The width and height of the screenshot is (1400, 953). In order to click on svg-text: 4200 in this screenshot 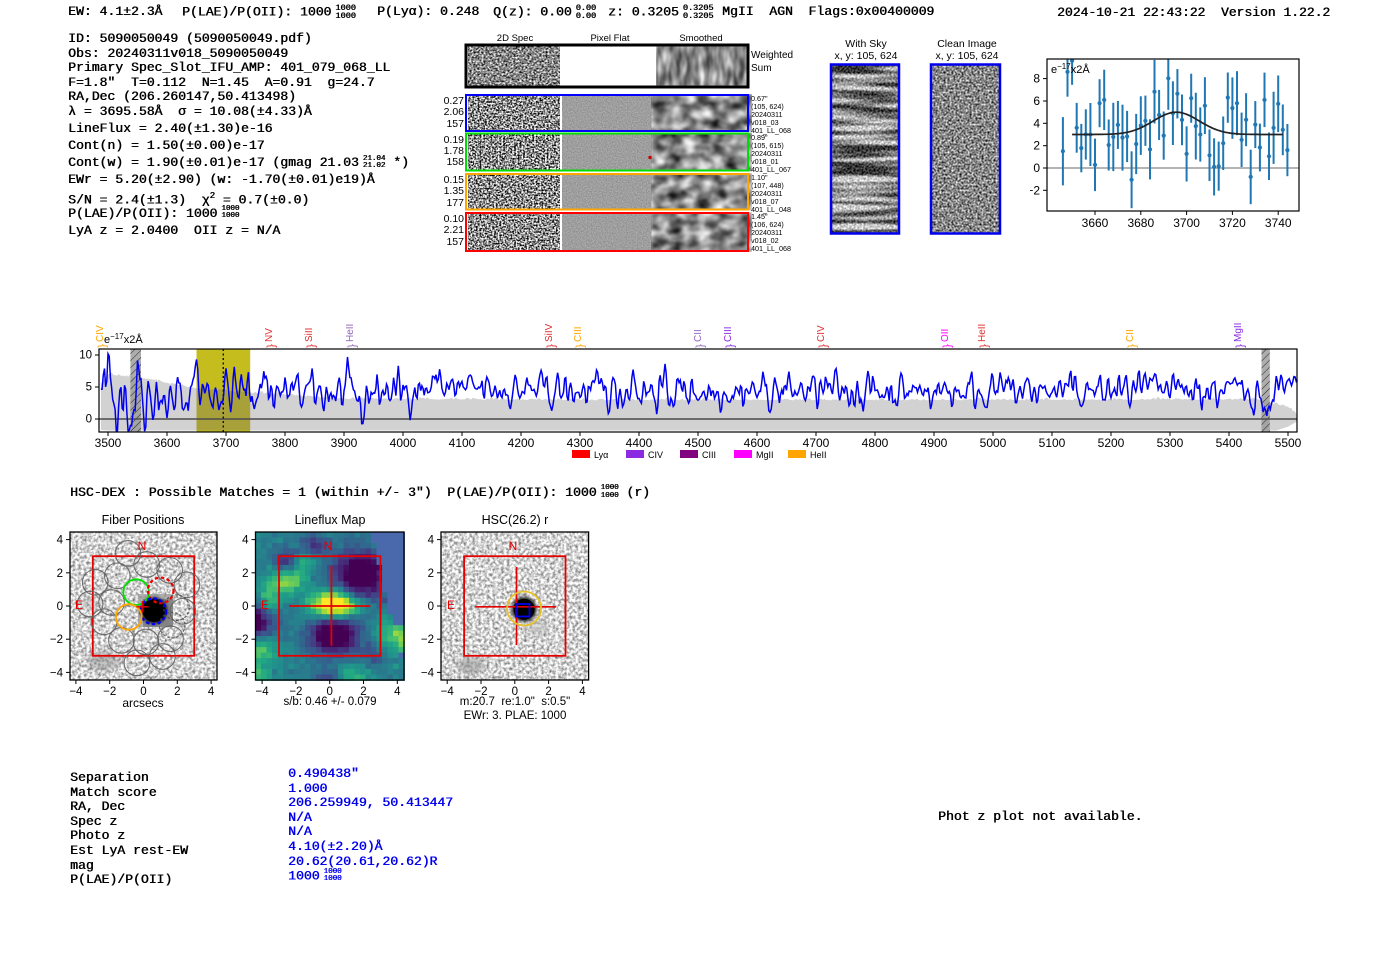, I will do `click(521, 443)`.